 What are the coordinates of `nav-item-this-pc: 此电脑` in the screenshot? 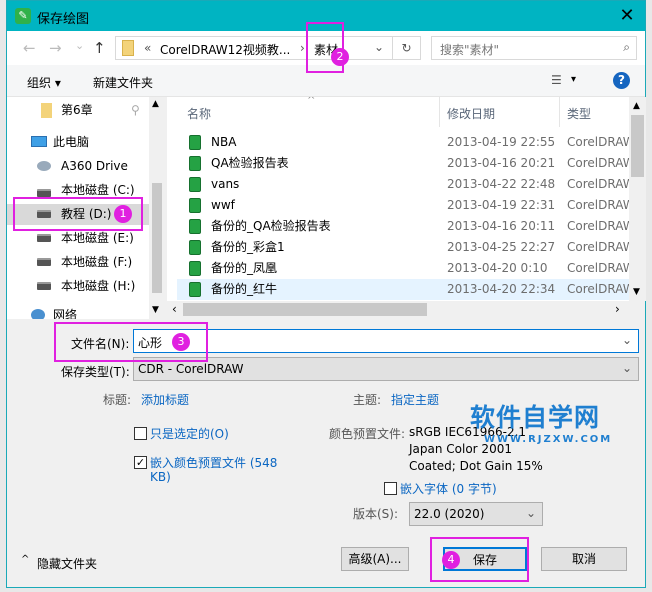 It's located at (78, 142).